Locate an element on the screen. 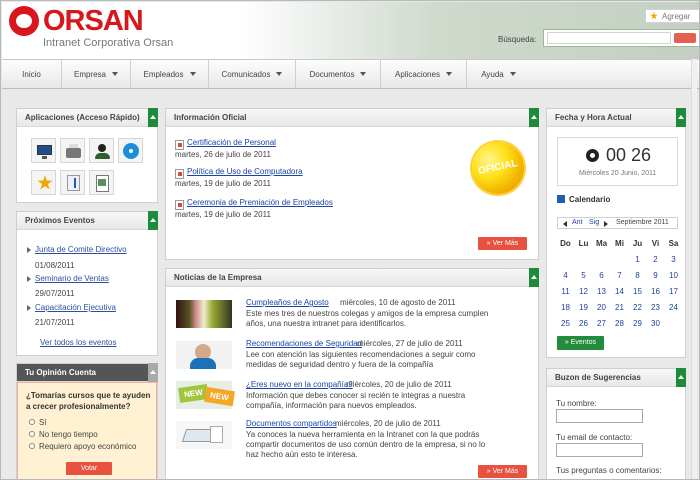  calendar-day: 18 is located at coordinates (565, 307).